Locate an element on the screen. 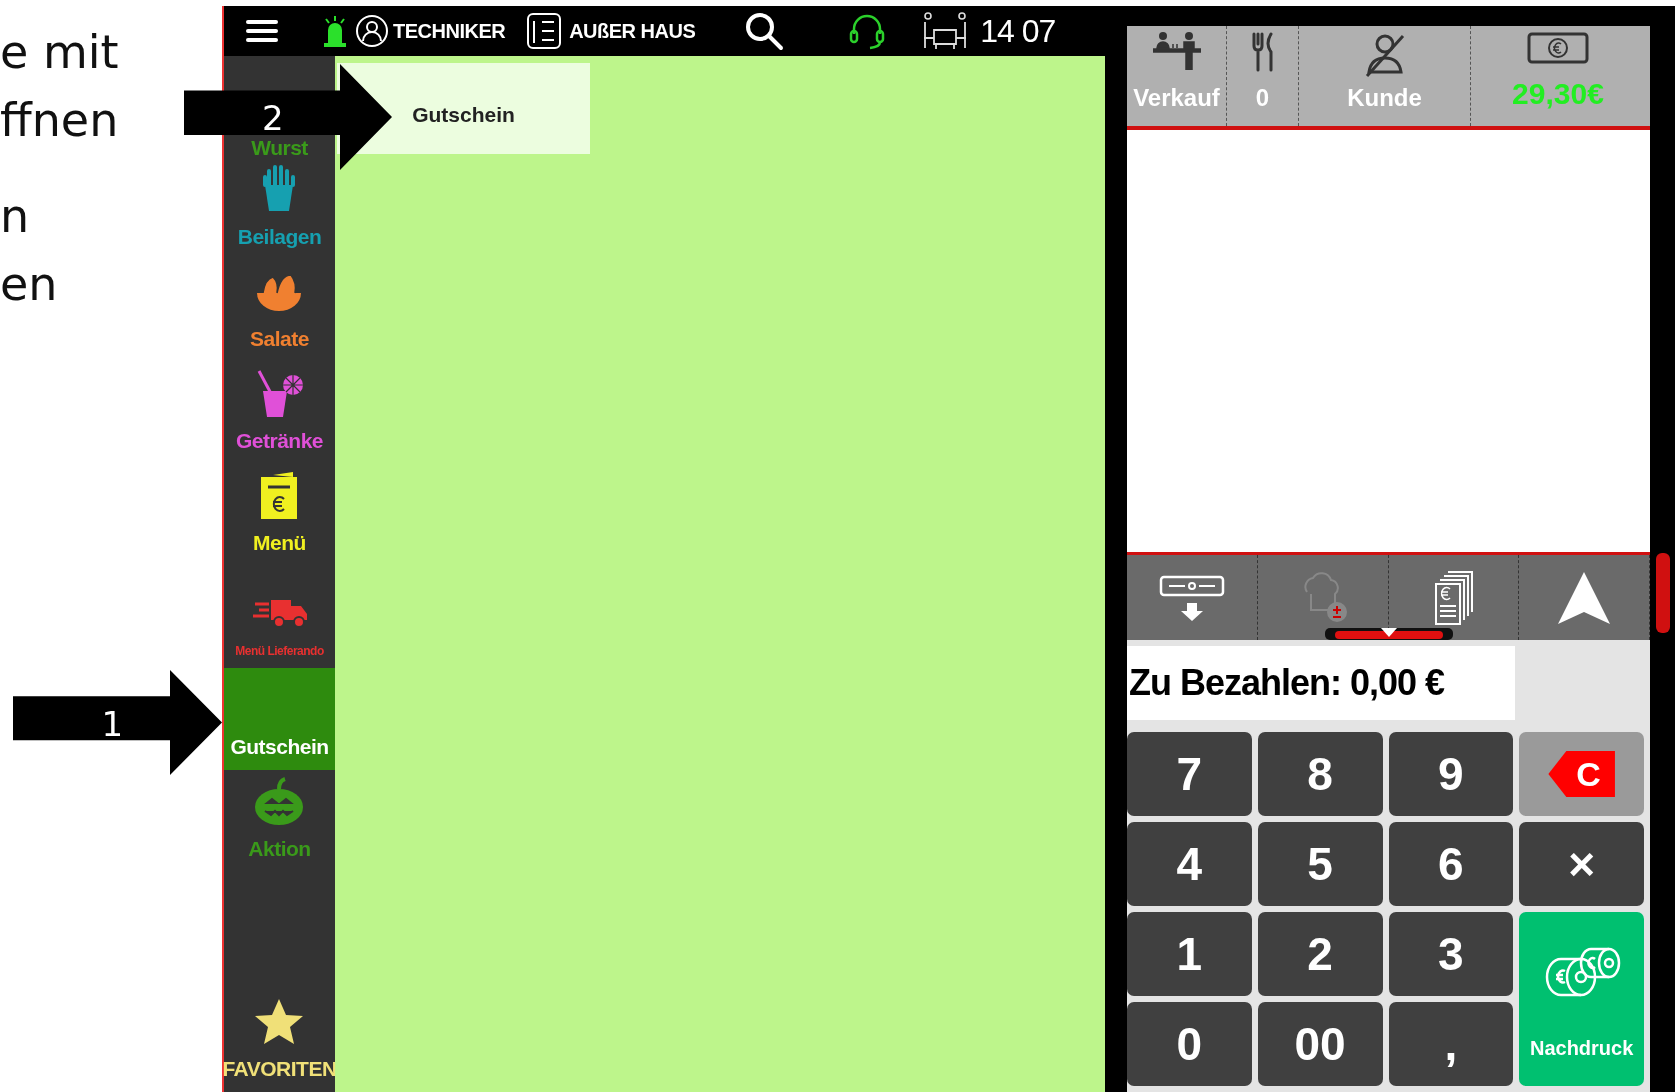 The image size is (1675, 1092). keypad-key: 7 is located at coordinates (1189, 774).